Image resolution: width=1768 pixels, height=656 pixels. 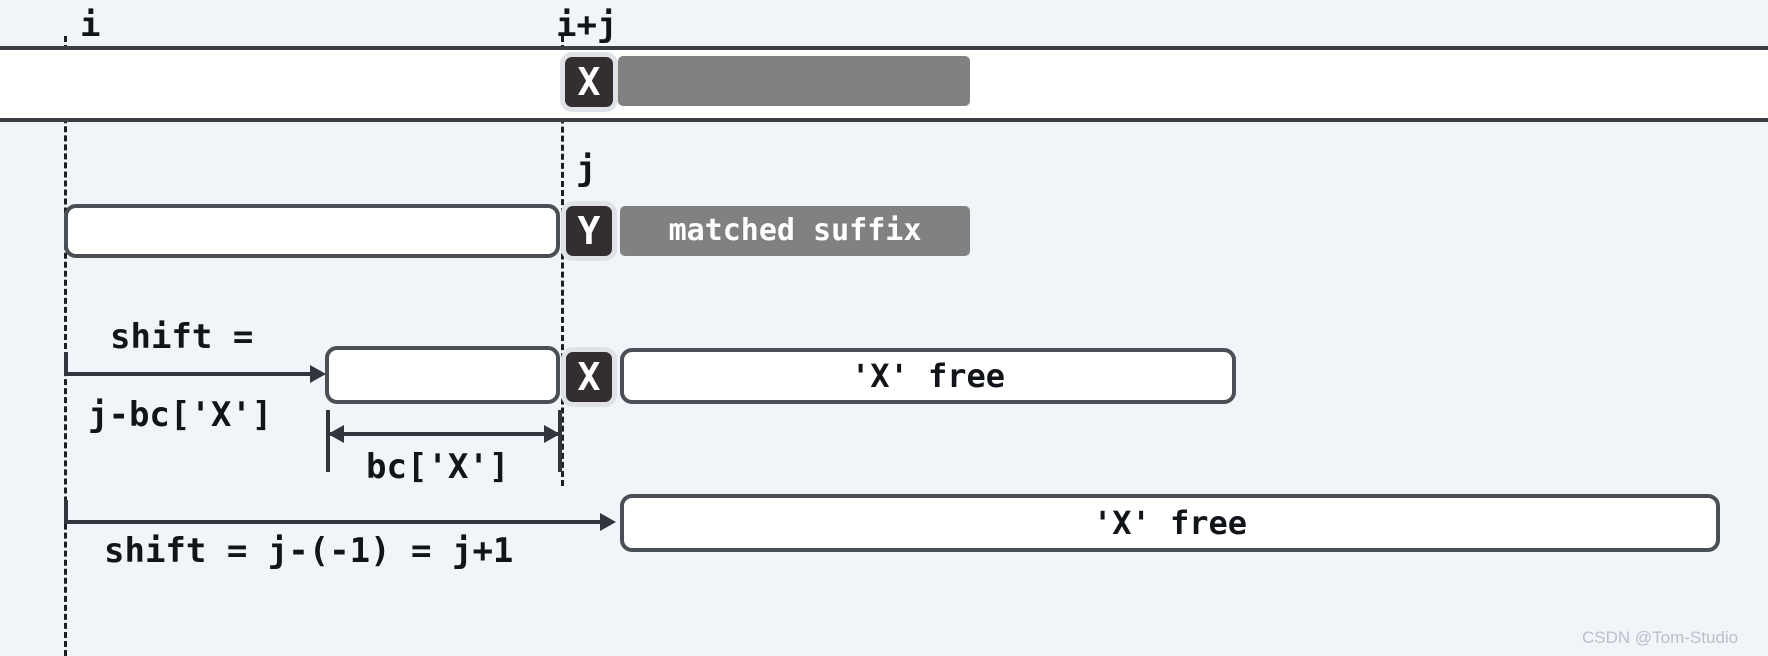 What do you see at coordinates (589, 82) in the screenshot?
I see `text-row-char-x: X` at bounding box center [589, 82].